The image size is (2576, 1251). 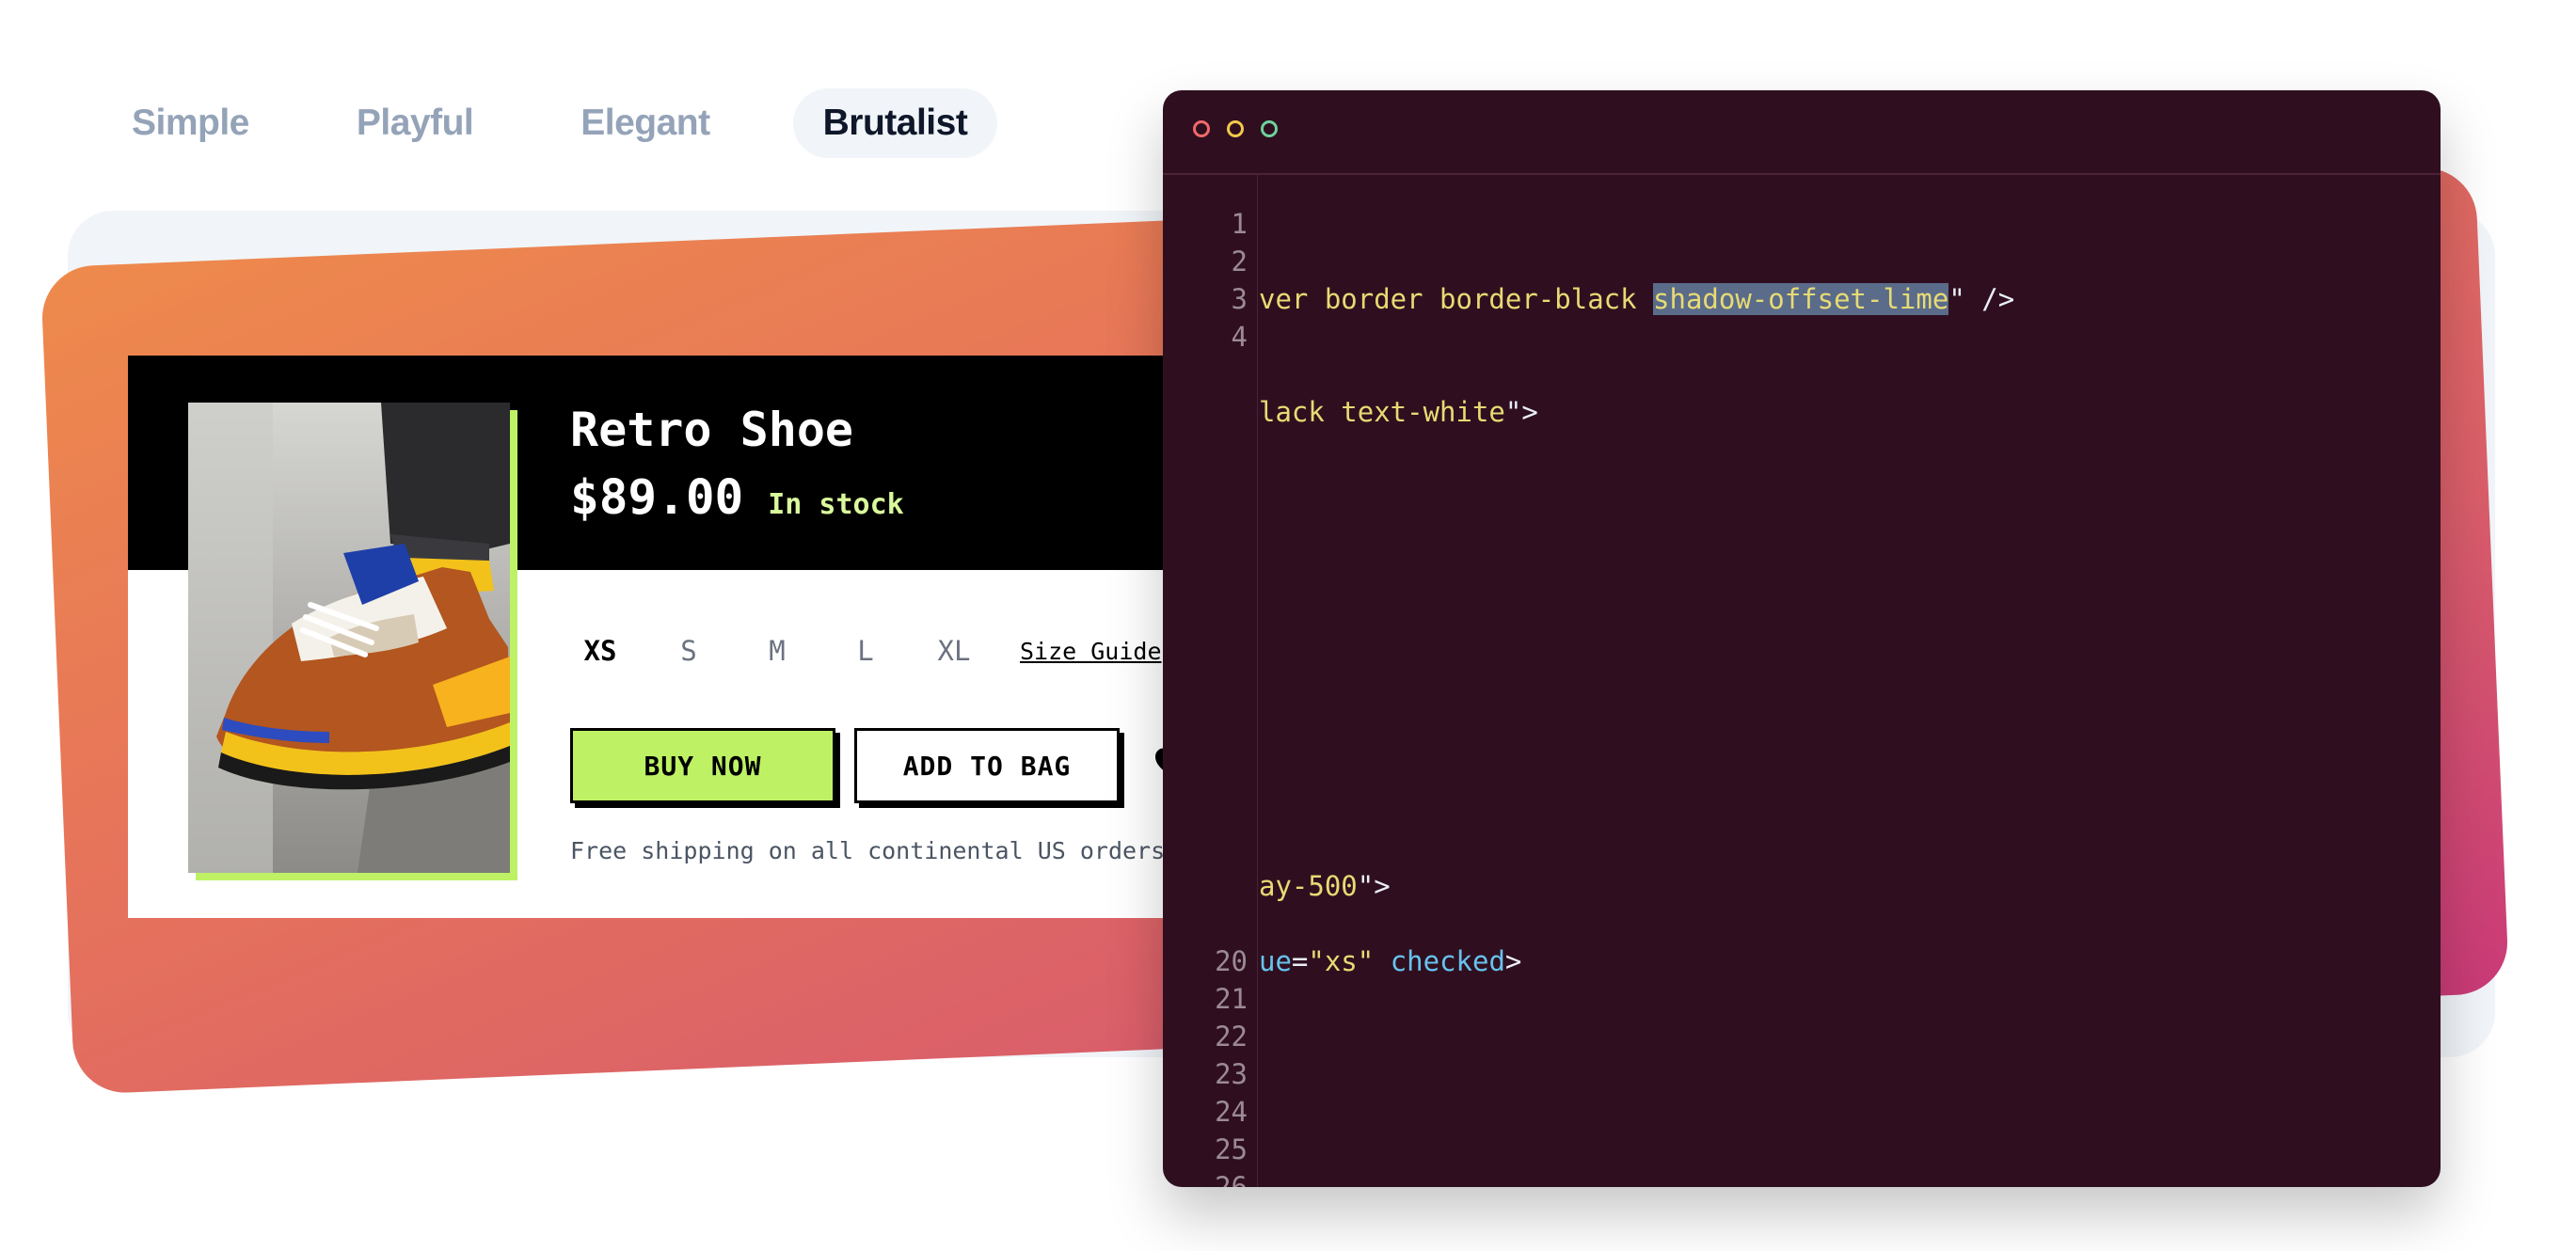 I want to click on size-selector: XS S M L XL Size Guide, so click(x=866, y=651).